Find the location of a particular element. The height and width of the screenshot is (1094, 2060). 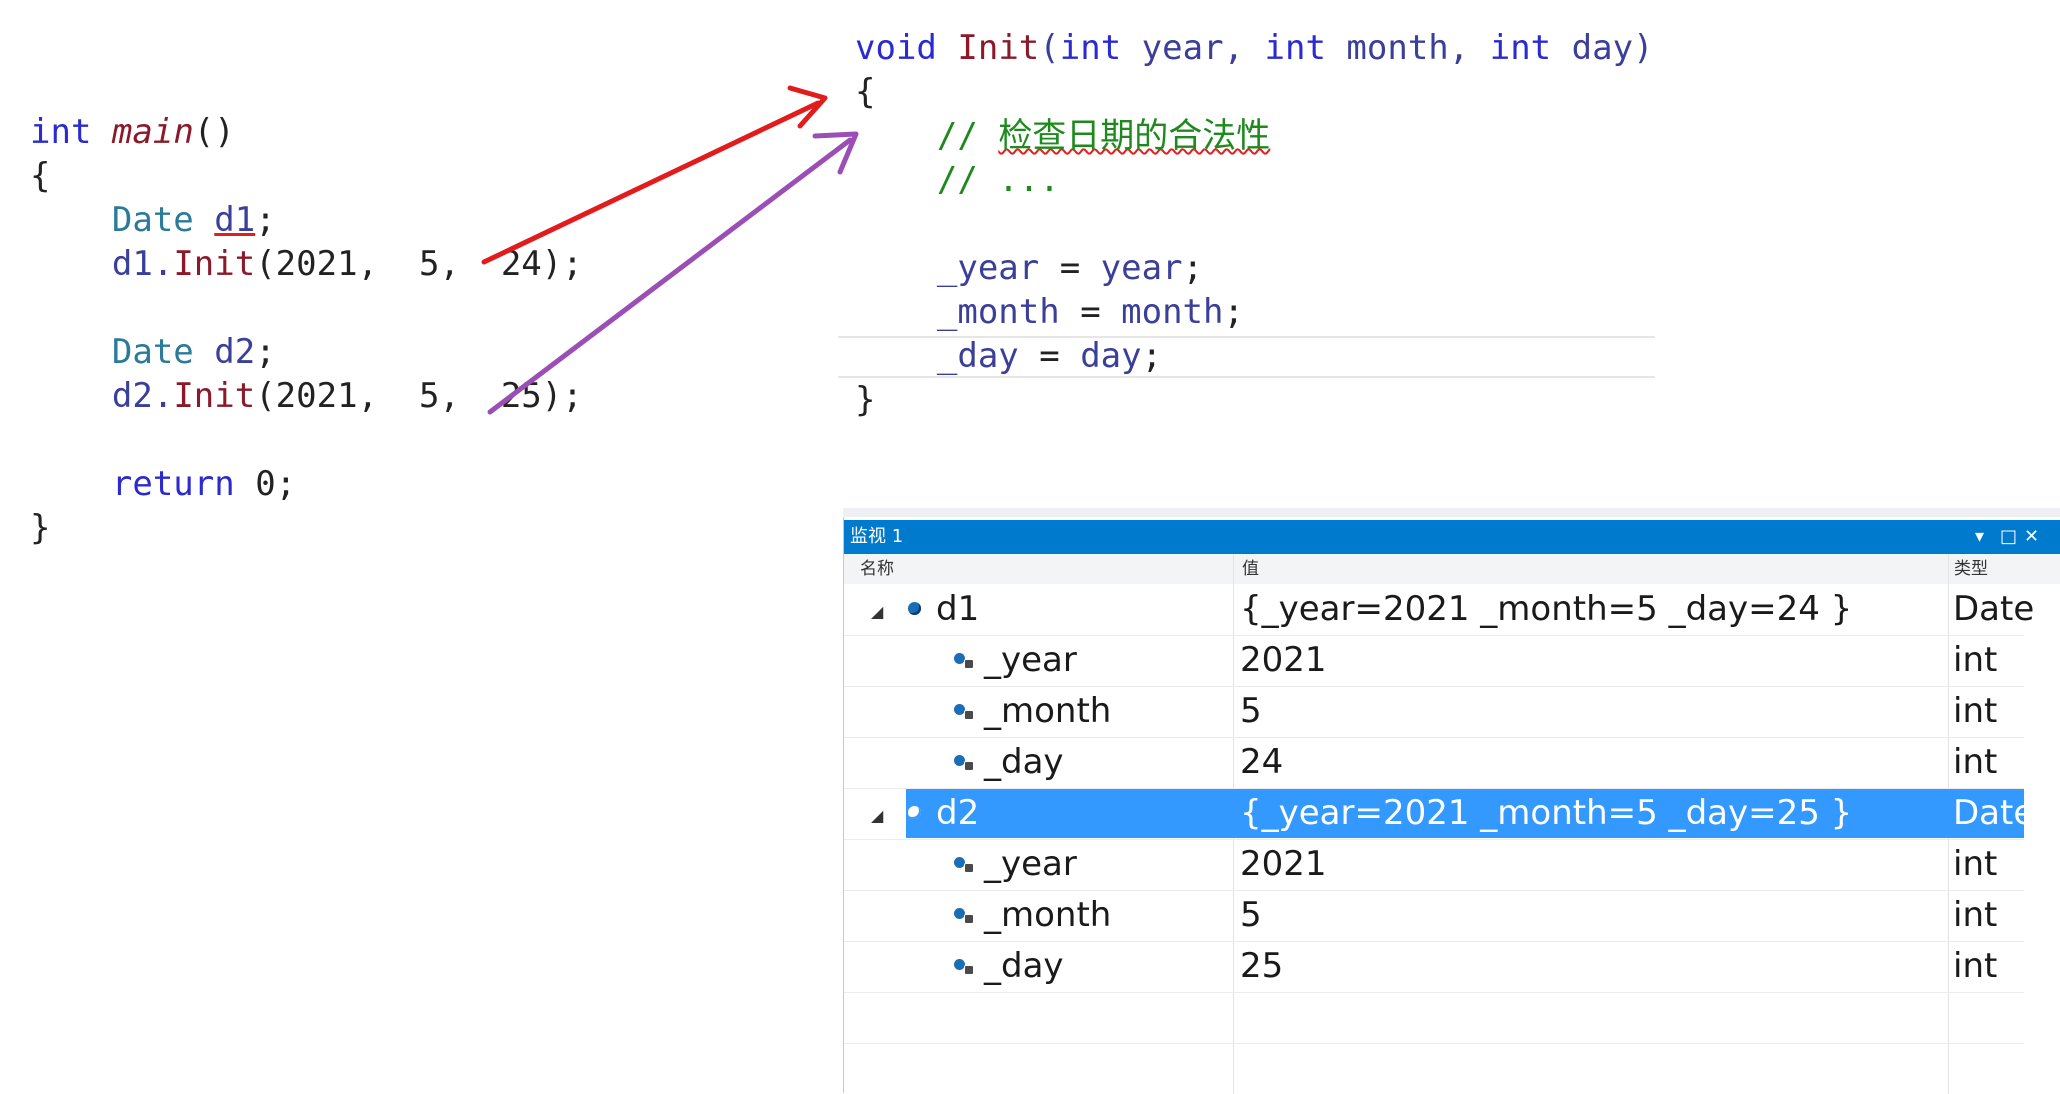

dropdown-icon: ▾ is located at coordinates (1979, 537).